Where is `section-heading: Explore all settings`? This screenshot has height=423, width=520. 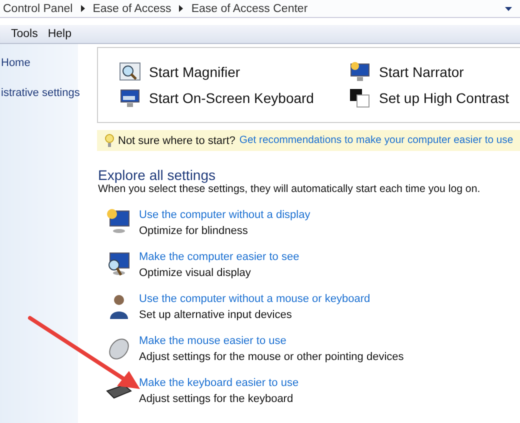
section-heading: Explore all settings is located at coordinates (157, 175).